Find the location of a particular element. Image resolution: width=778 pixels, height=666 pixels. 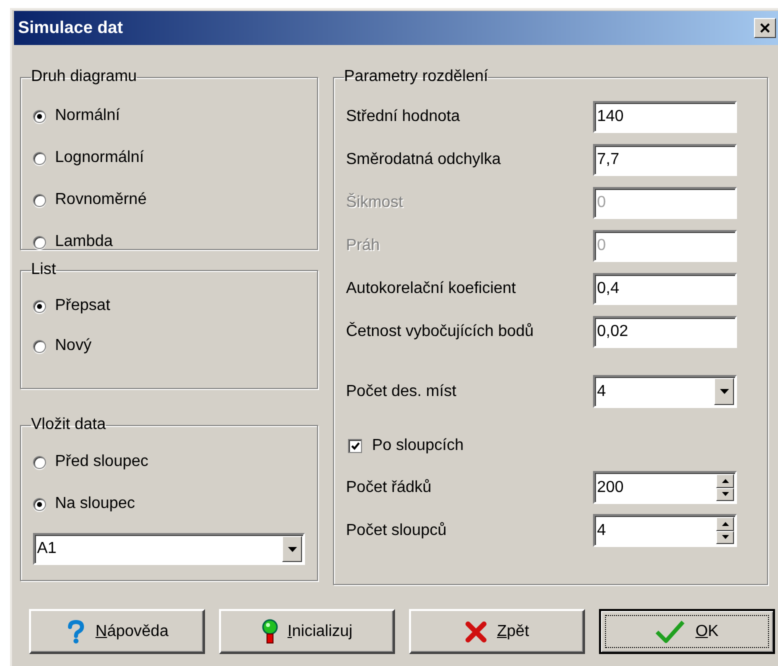

window-title: Simulace dat is located at coordinates (70, 28).